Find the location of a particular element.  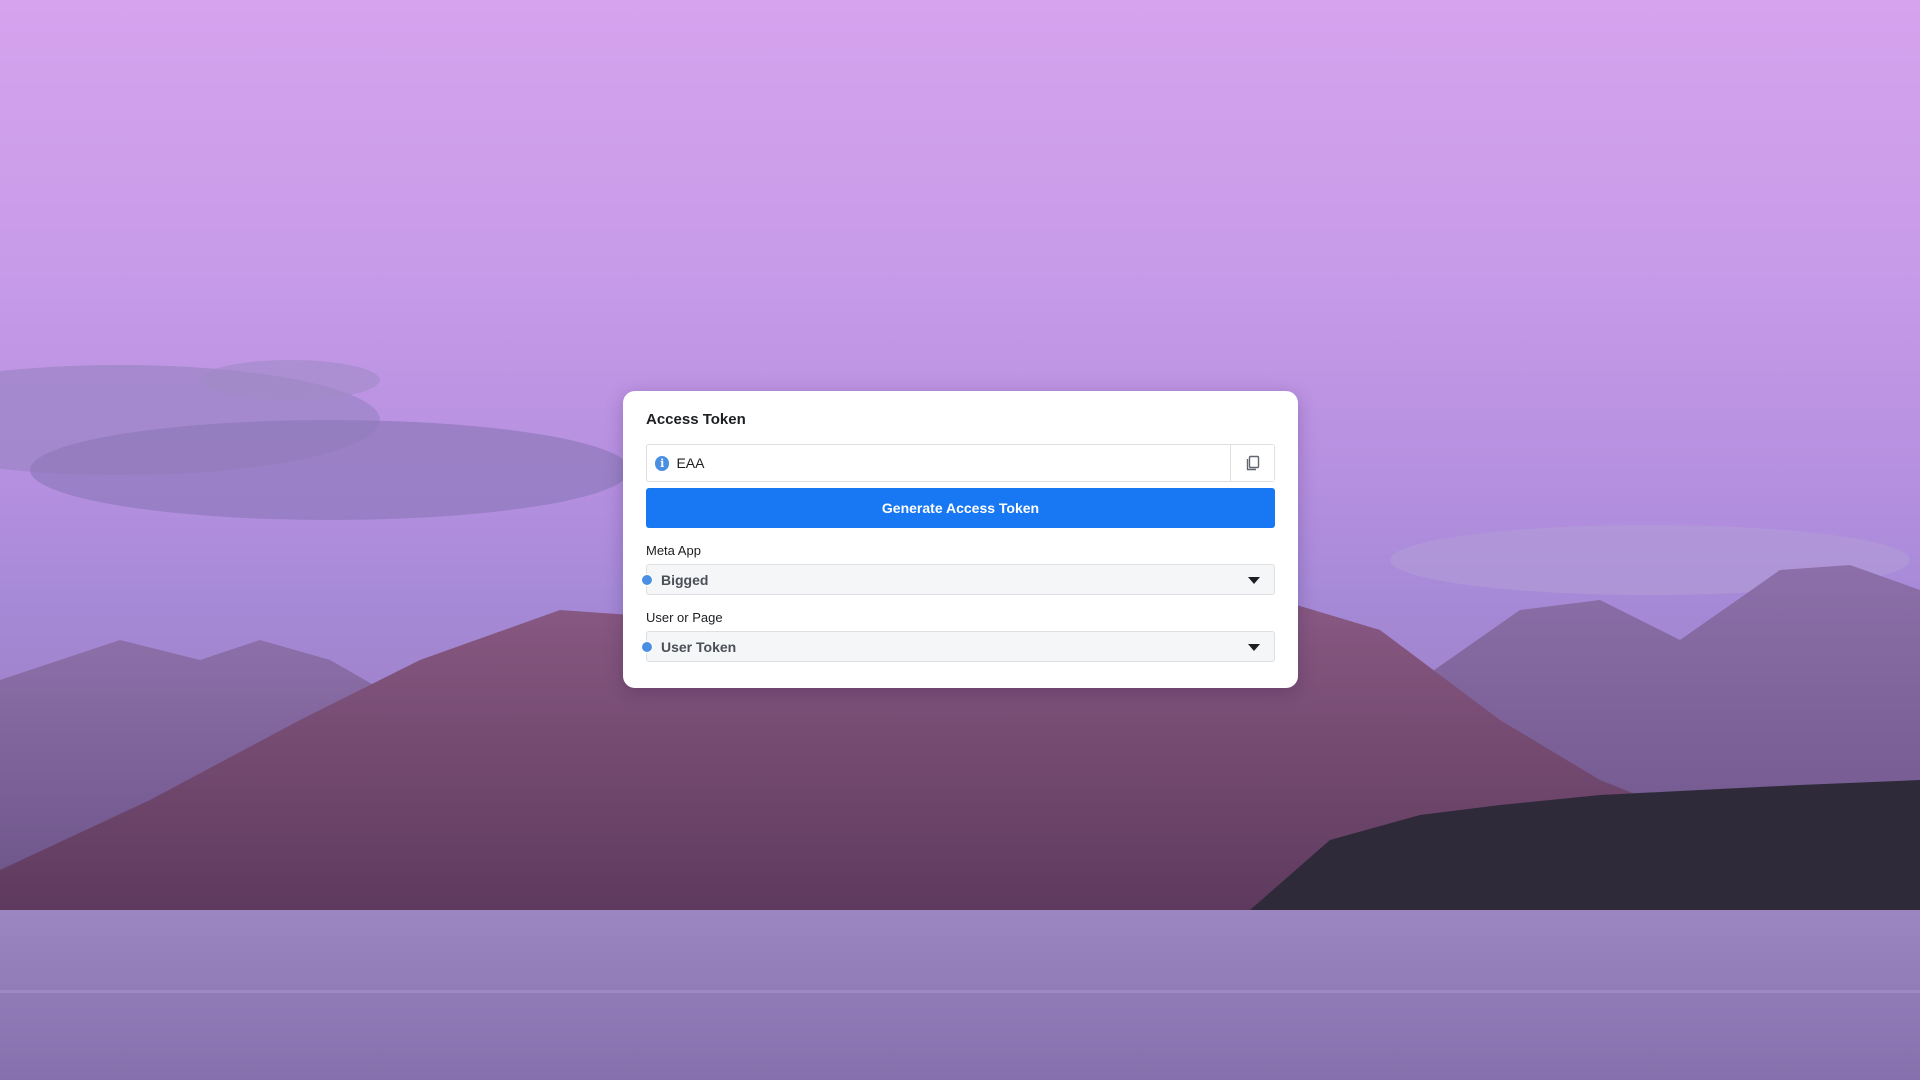

access-token-field-group: i is located at coordinates (960, 463).